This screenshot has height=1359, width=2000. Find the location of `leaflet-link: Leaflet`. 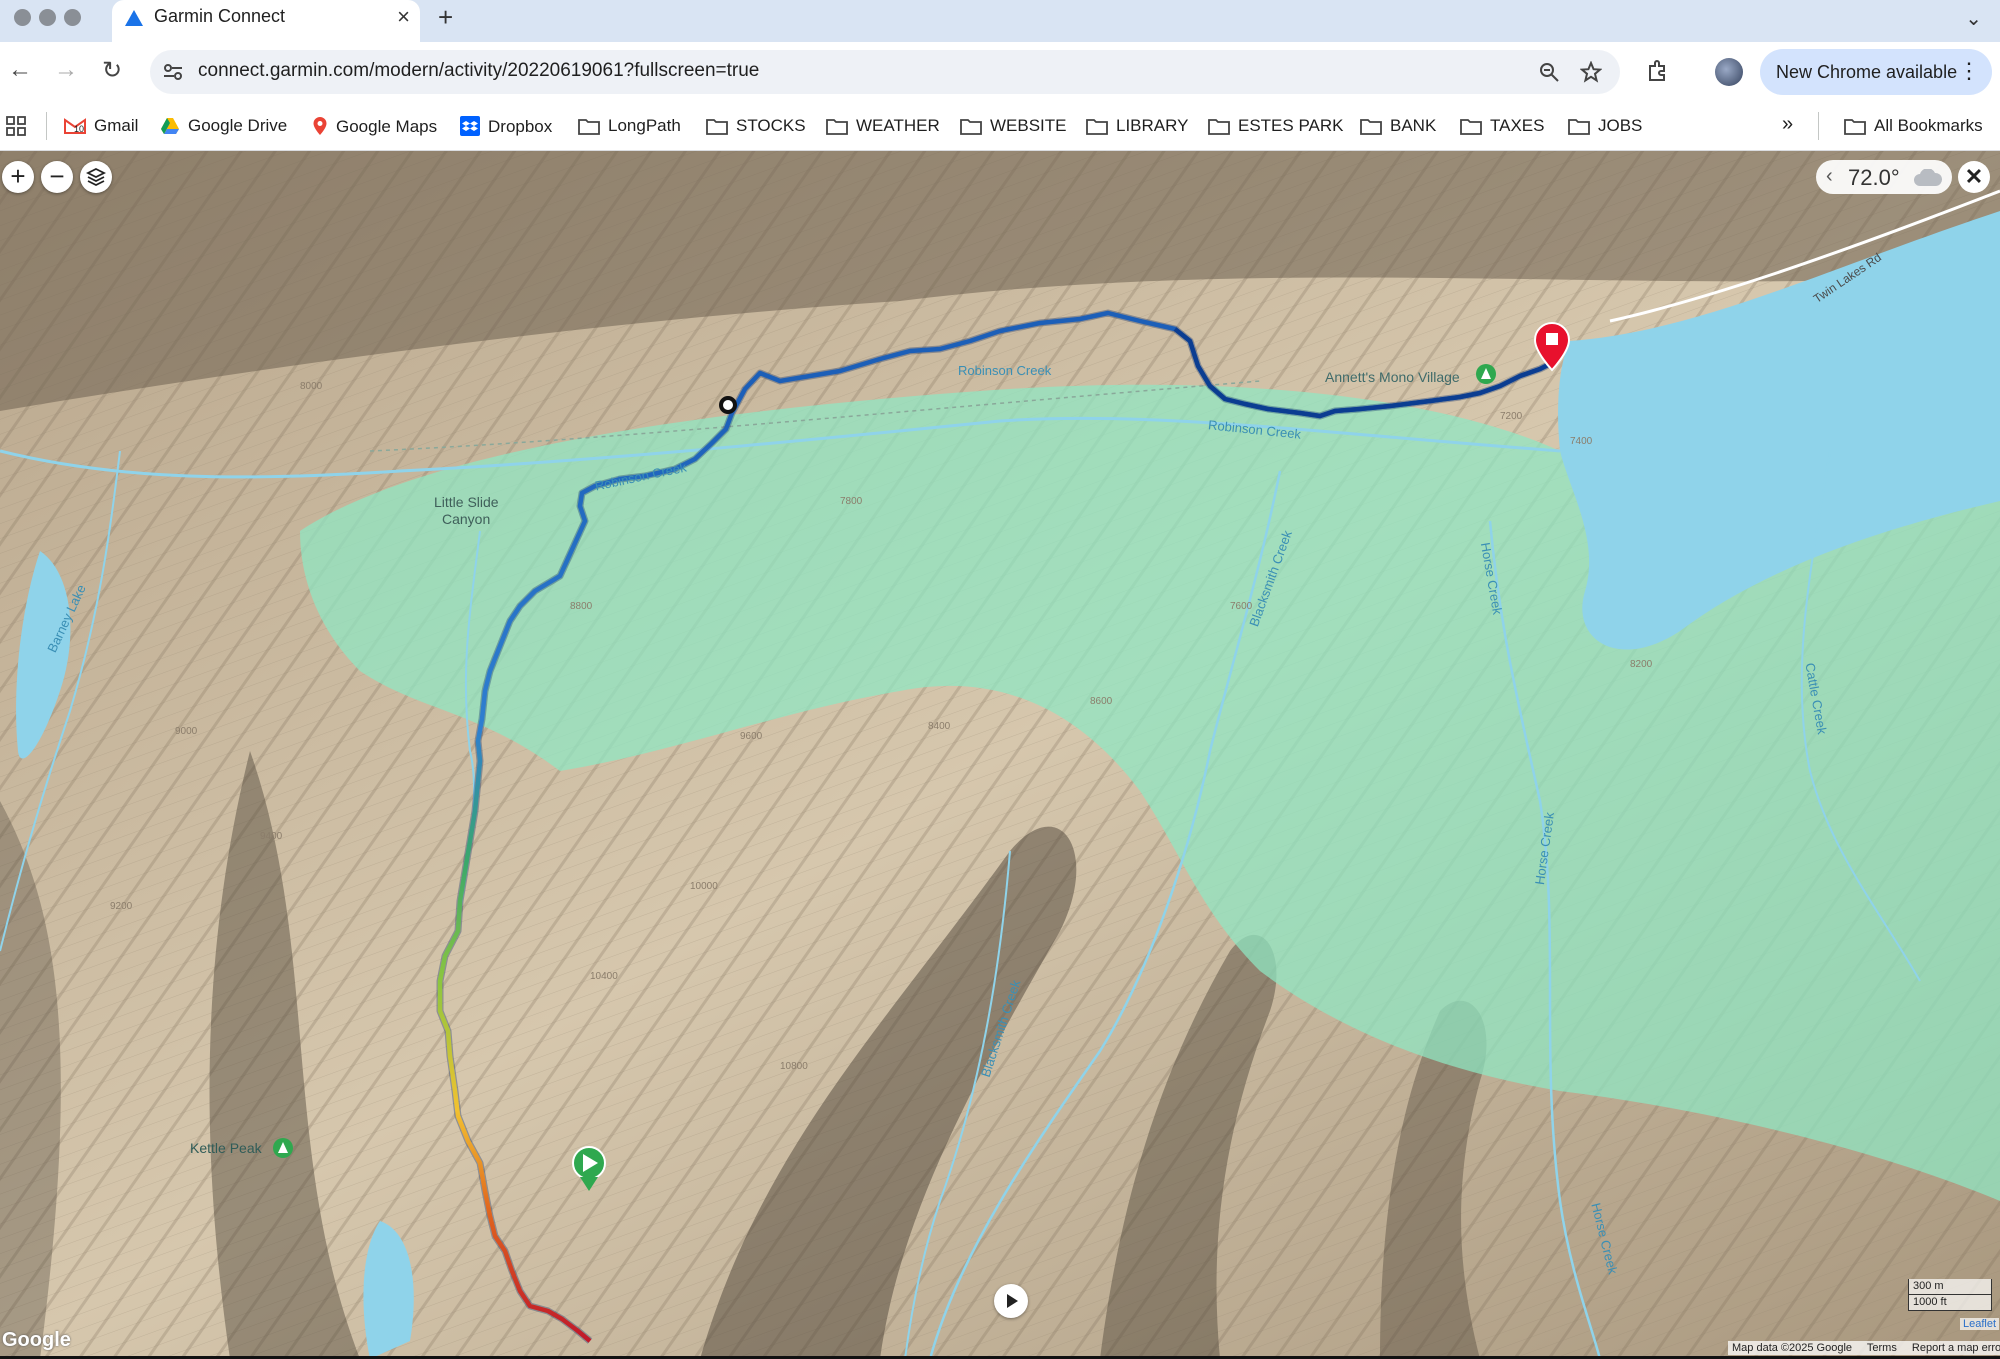

leaflet-link: Leaflet is located at coordinates (1980, 1324).